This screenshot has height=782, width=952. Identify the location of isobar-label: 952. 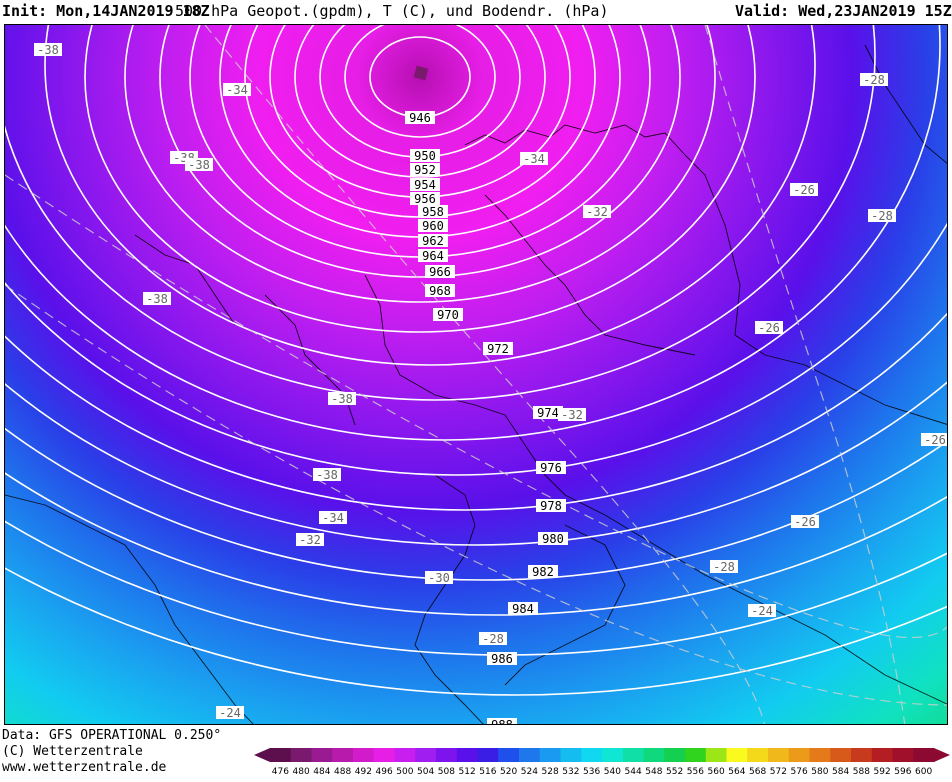
(425, 170).